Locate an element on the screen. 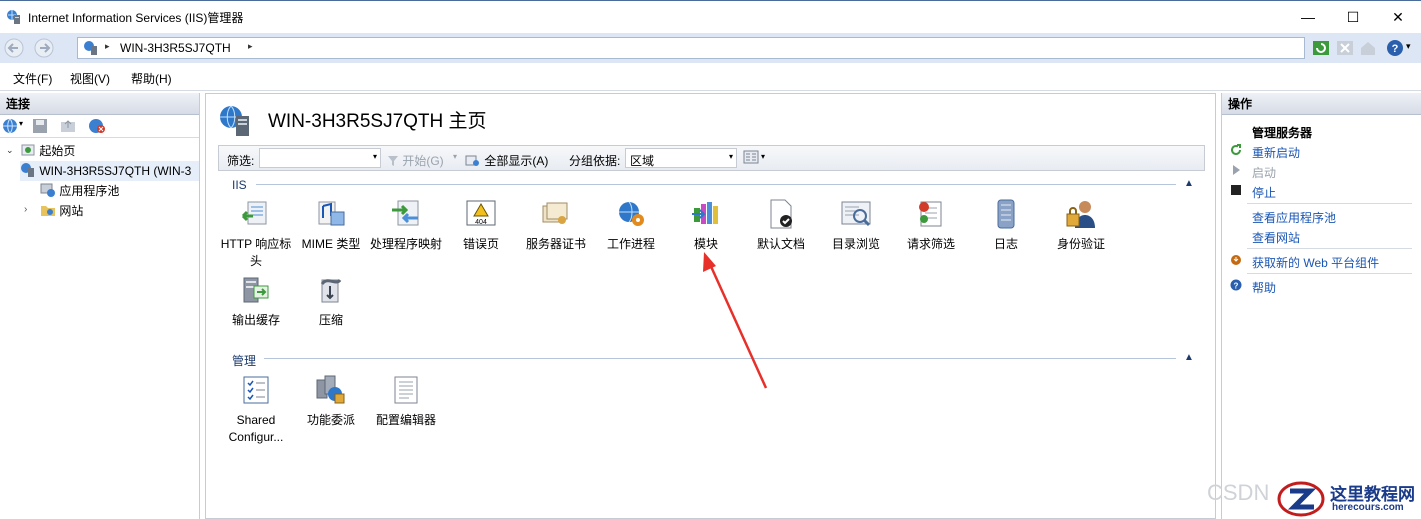 The height and width of the screenshot is (519, 1421). feature-error-pages: 404 错误页 is located at coordinates (481, 225).